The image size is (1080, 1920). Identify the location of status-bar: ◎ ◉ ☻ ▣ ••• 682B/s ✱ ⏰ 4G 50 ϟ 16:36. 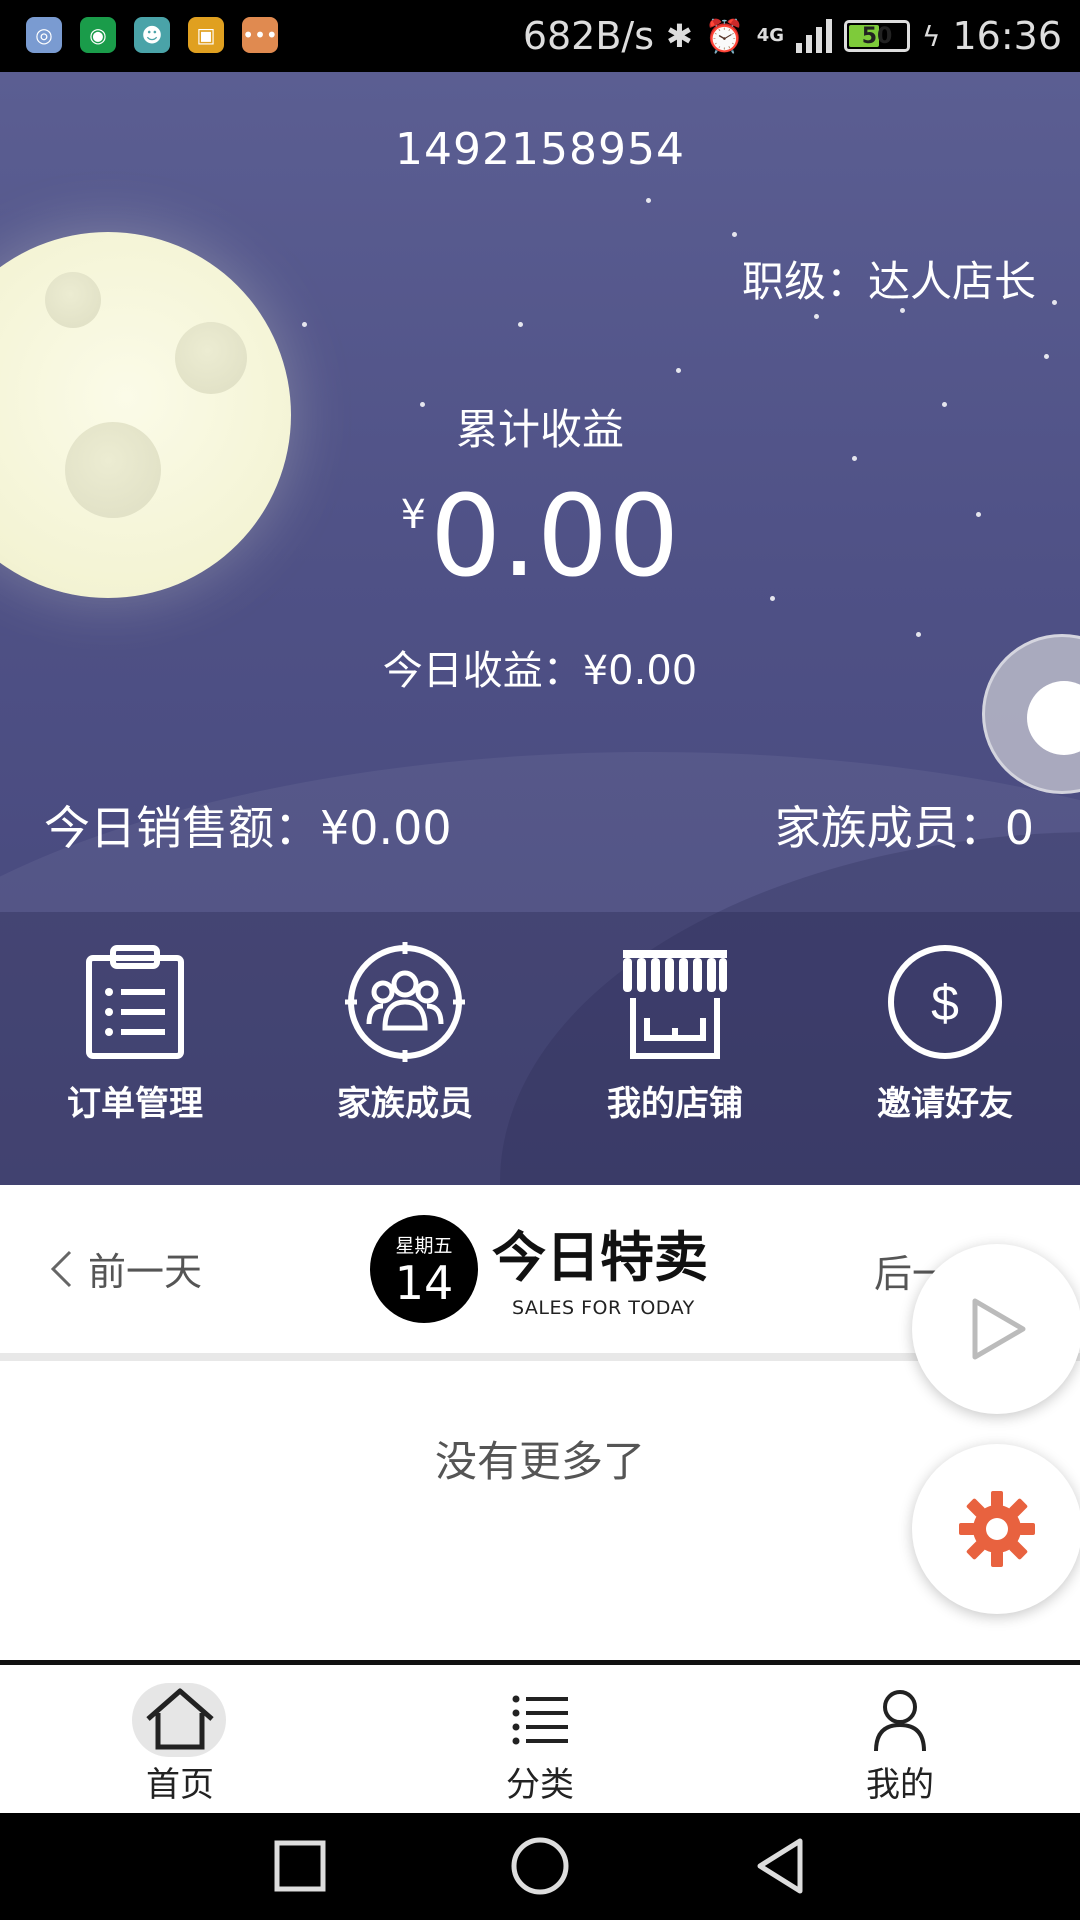
(540, 36).